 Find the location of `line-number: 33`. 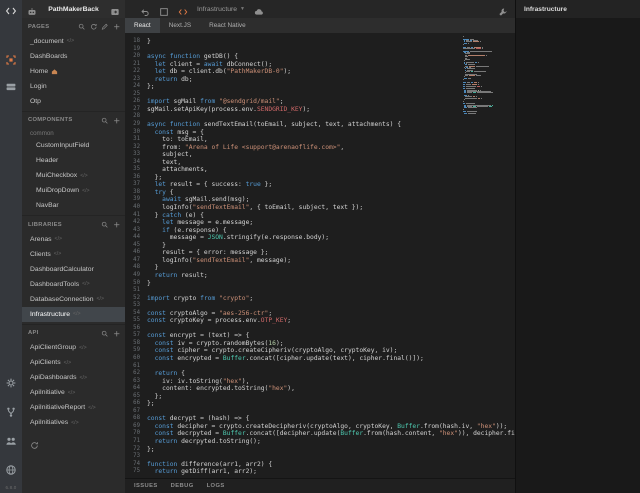

line-number: 33 is located at coordinates (136, 154).